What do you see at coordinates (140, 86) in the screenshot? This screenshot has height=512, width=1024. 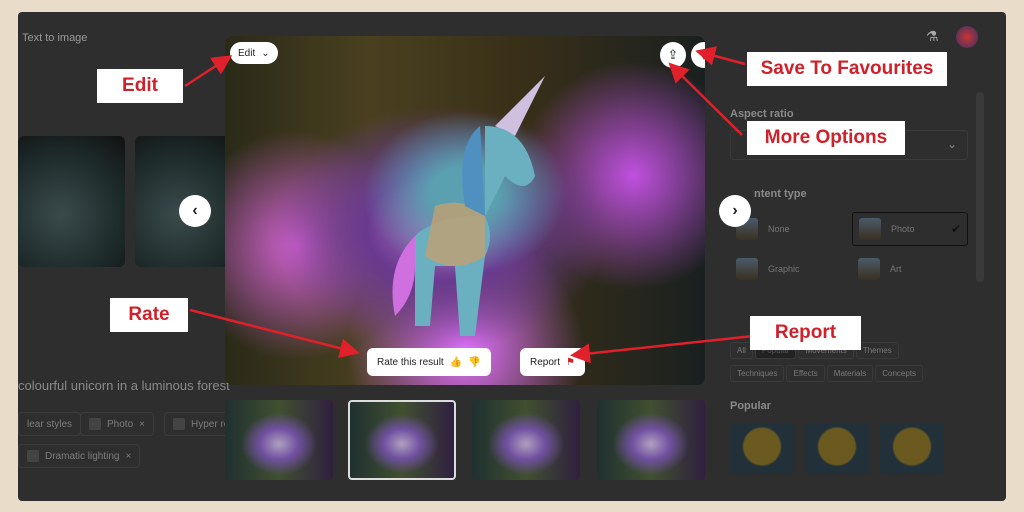 I see `annotation-edit: Edit` at bounding box center [140, 86].